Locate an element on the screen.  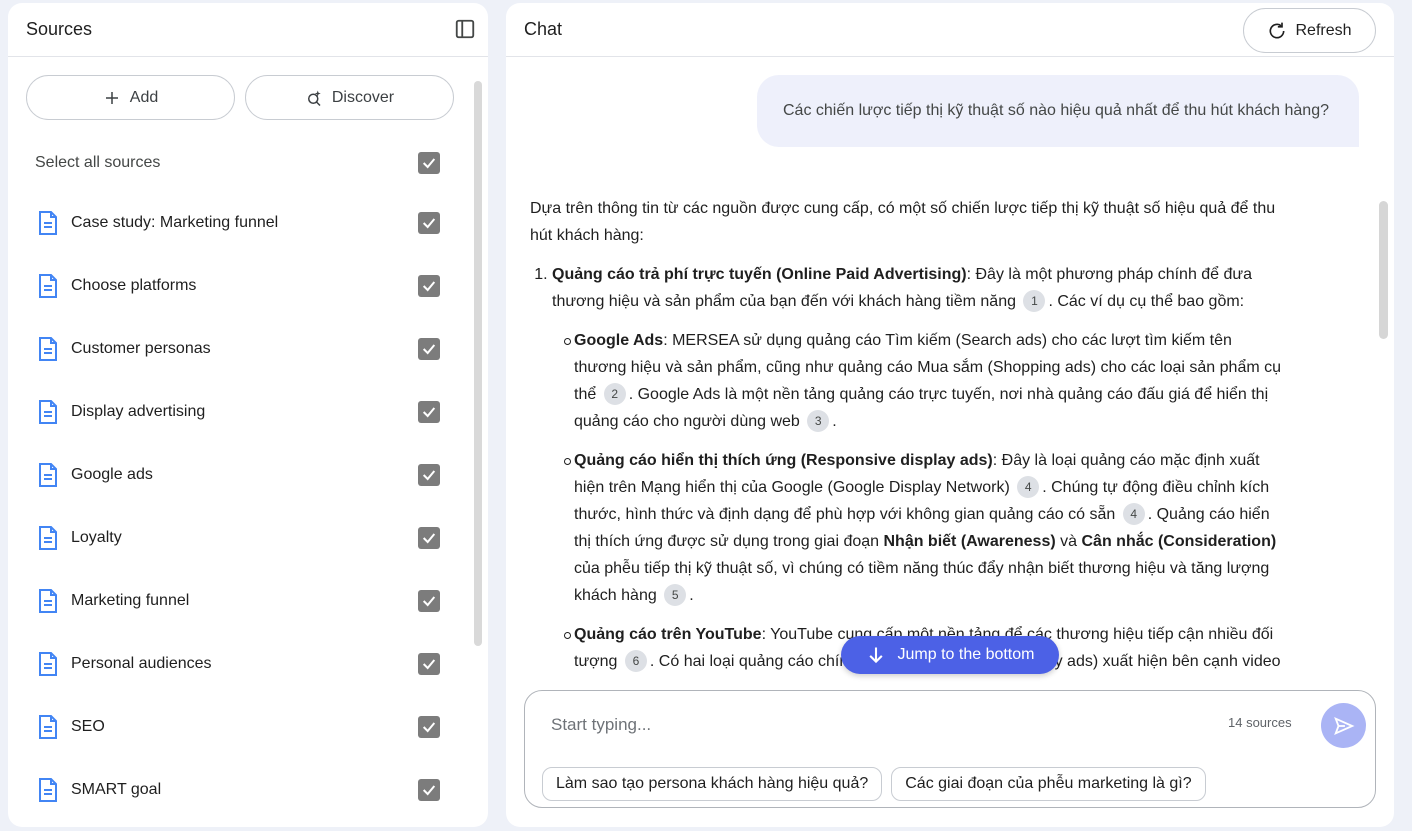
sub3-title: Quảng cáo trên YouTube is located at coordinates (668, 634).